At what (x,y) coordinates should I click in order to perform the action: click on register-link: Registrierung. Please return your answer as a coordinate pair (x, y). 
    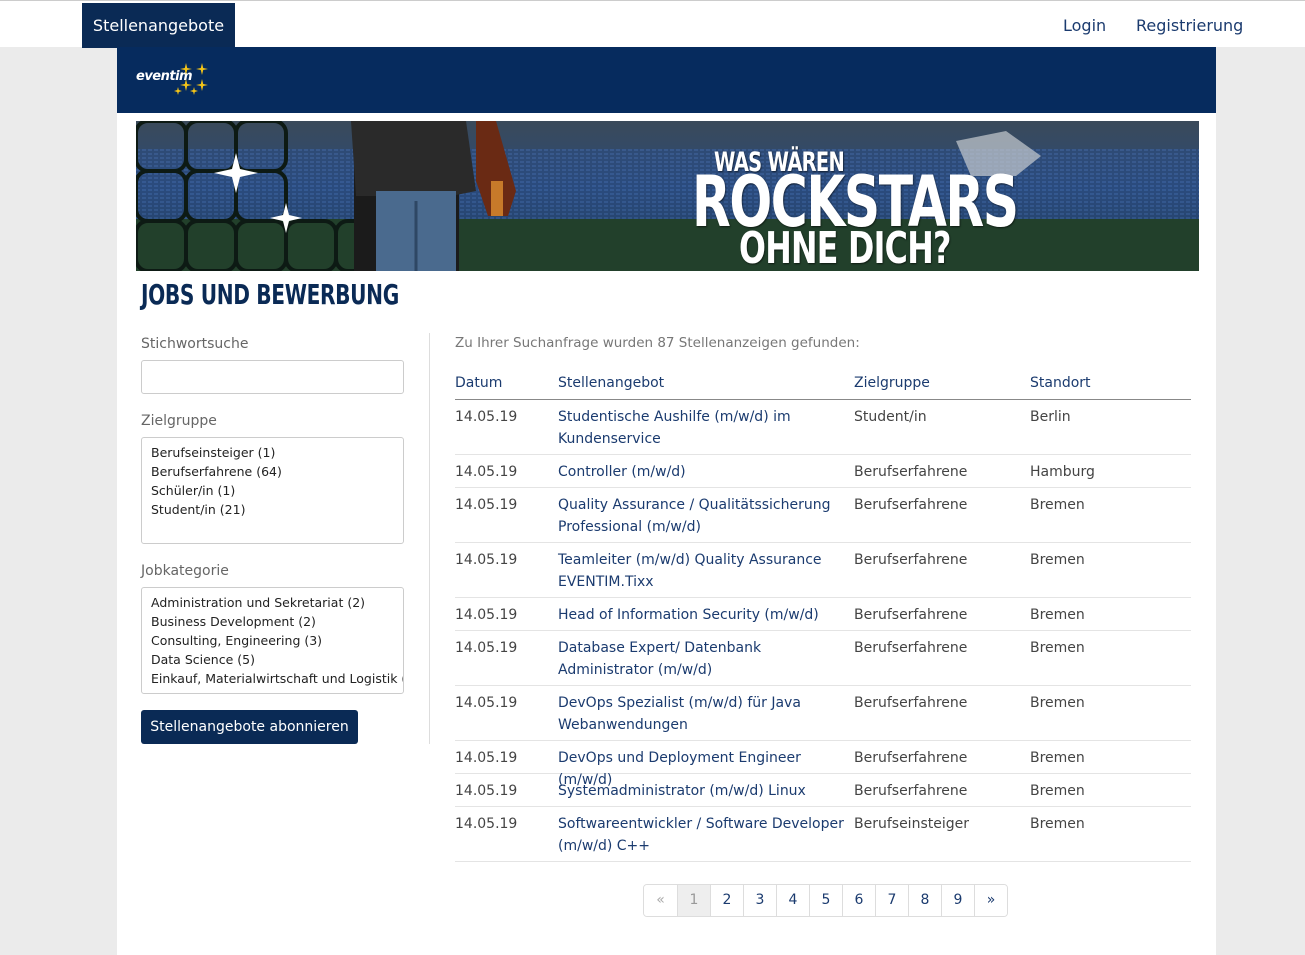
    Looking at the image, I should click on (1189, 25).